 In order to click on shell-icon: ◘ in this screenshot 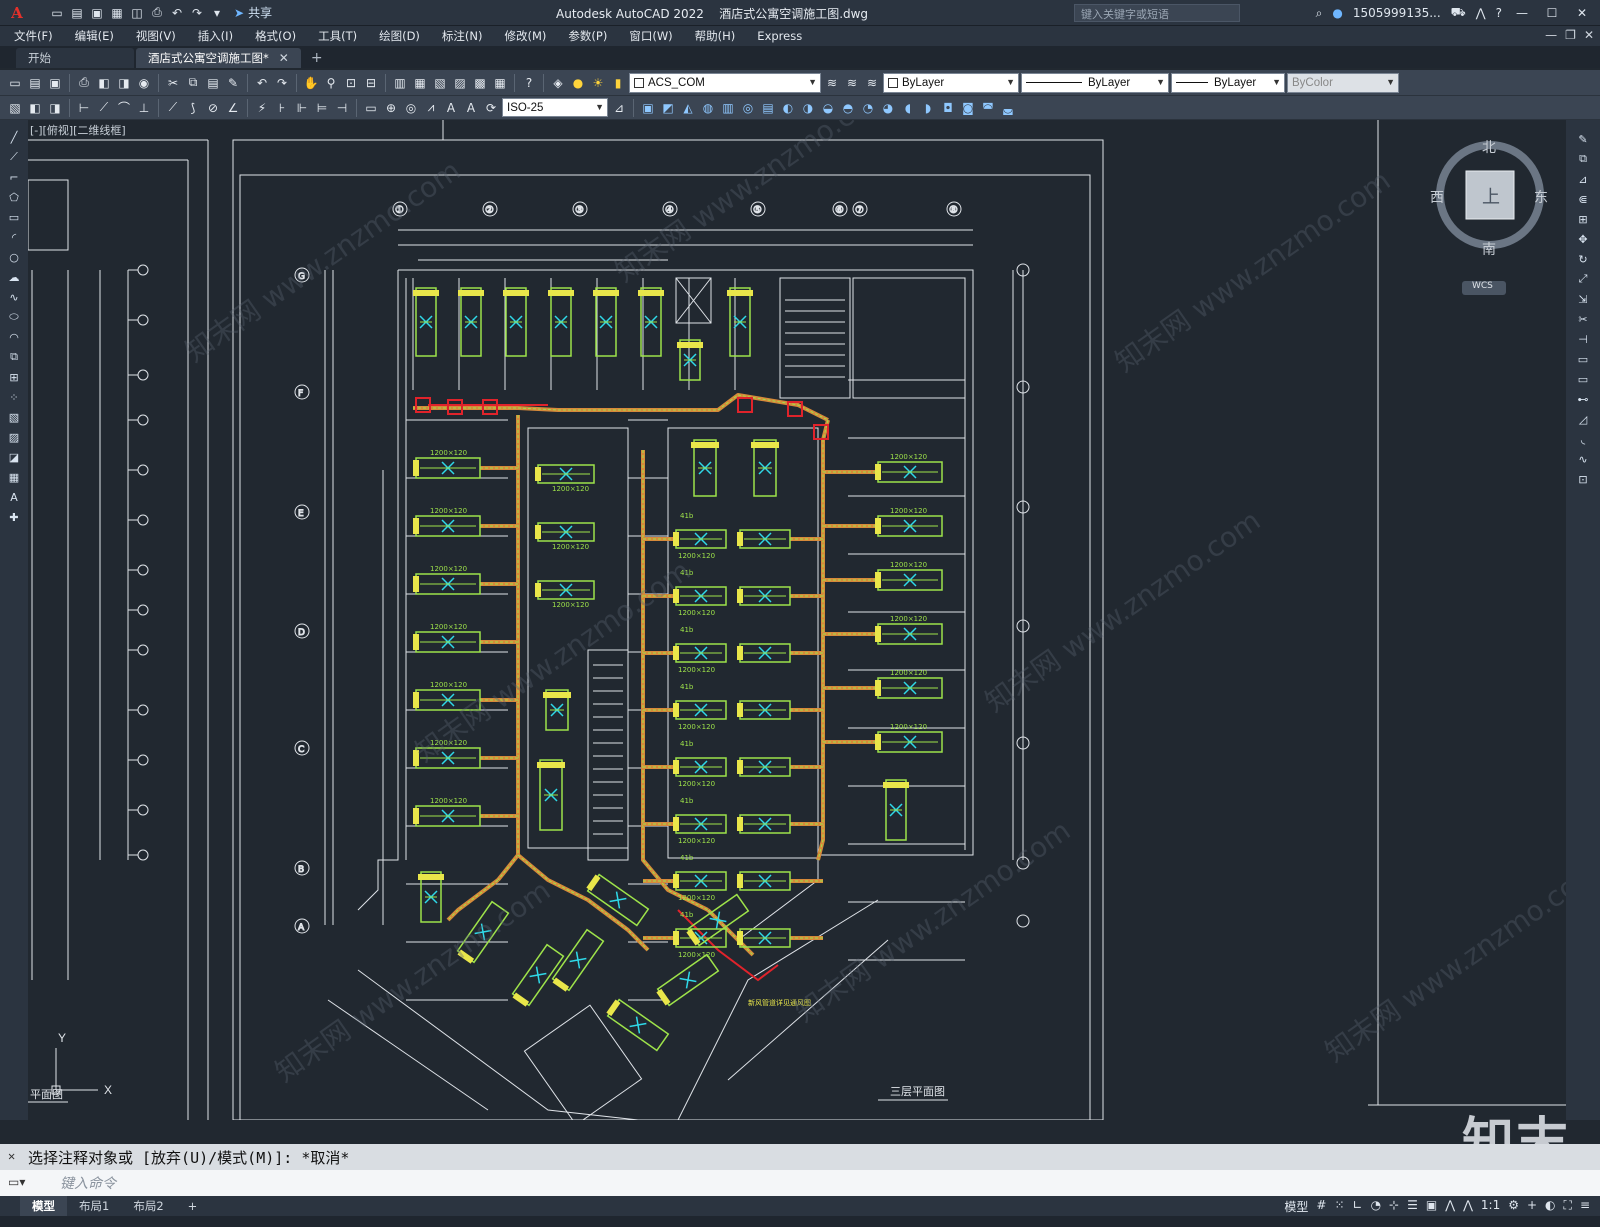, I will do `click(948, 108)`.